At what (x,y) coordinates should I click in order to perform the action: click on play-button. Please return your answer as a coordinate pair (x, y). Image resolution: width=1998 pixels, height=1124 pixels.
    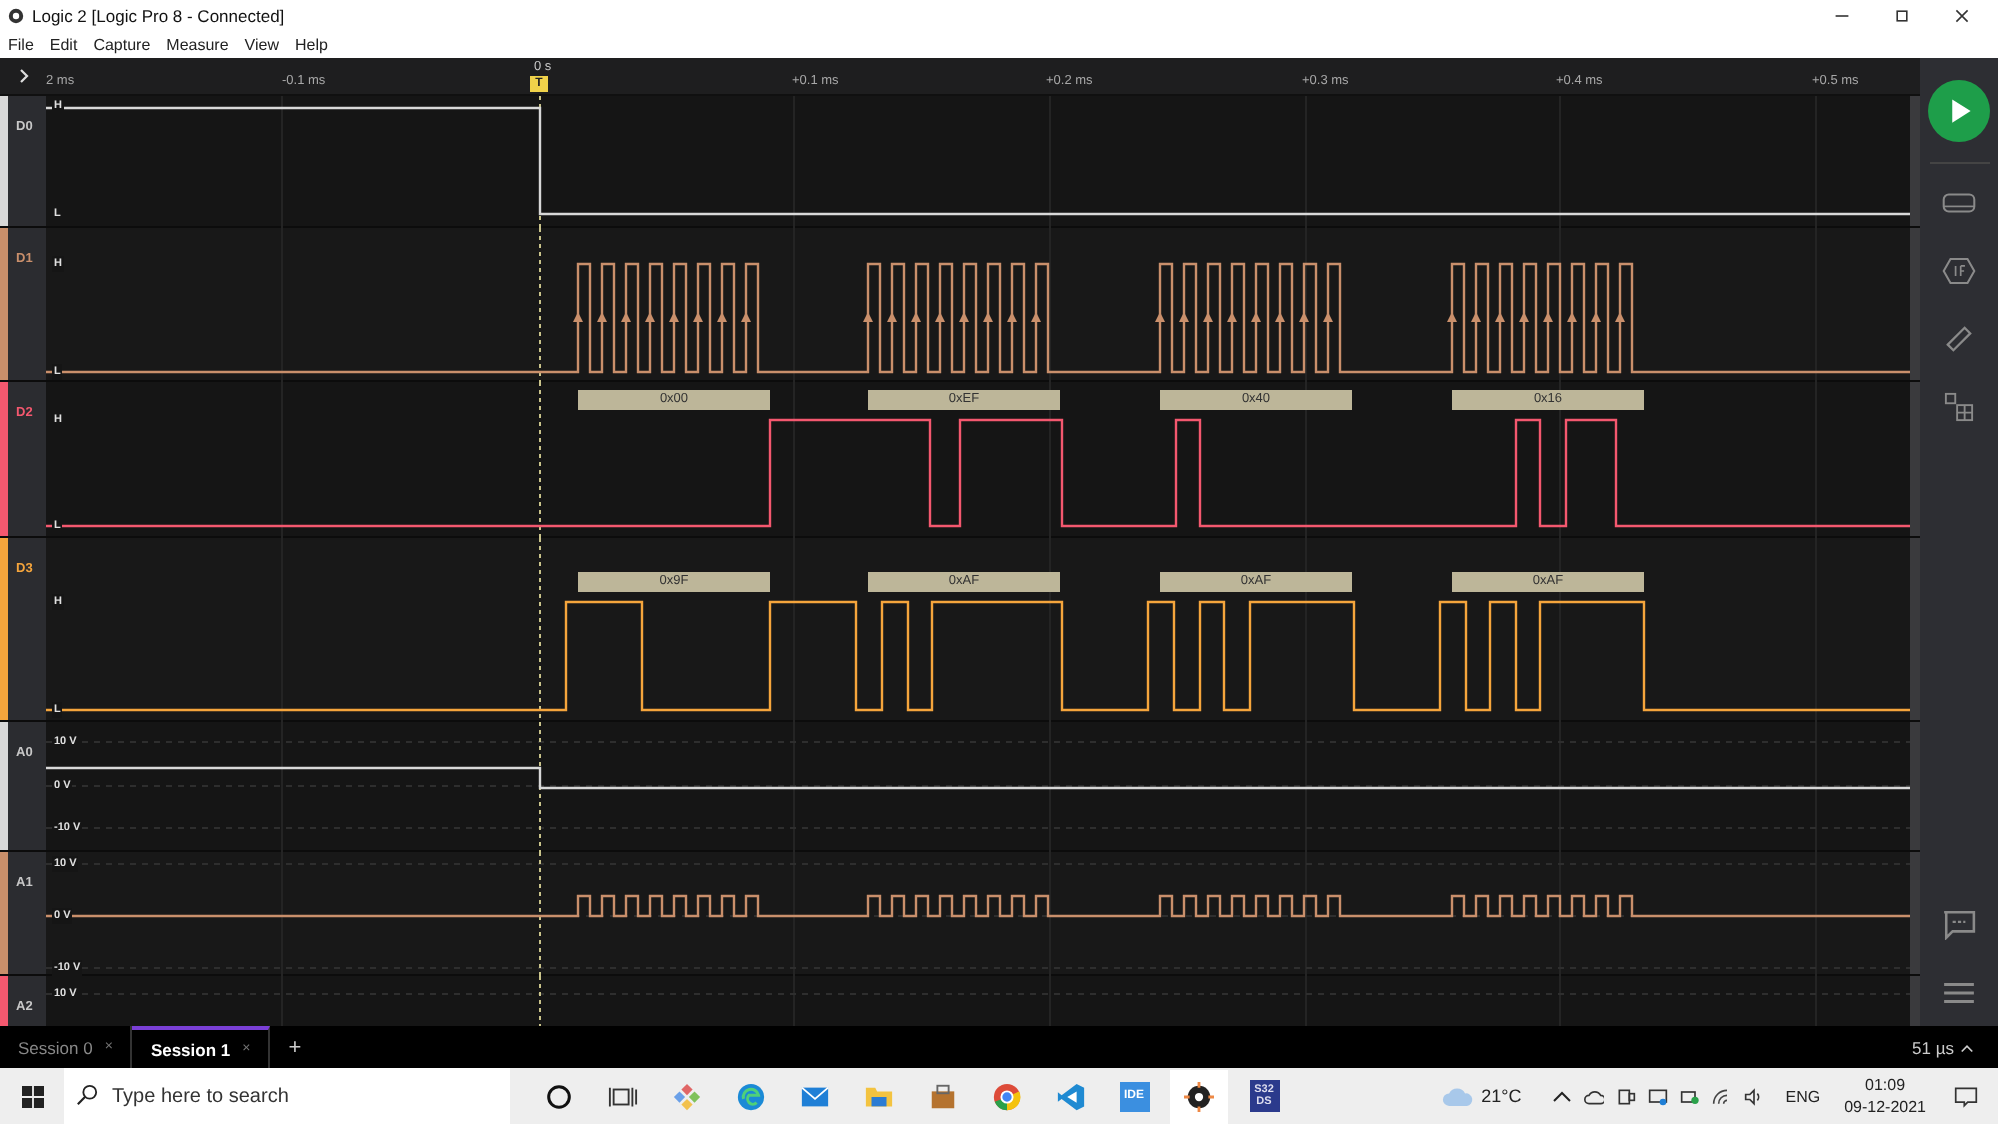
    Looking at the image, I should click on (1959, 111).